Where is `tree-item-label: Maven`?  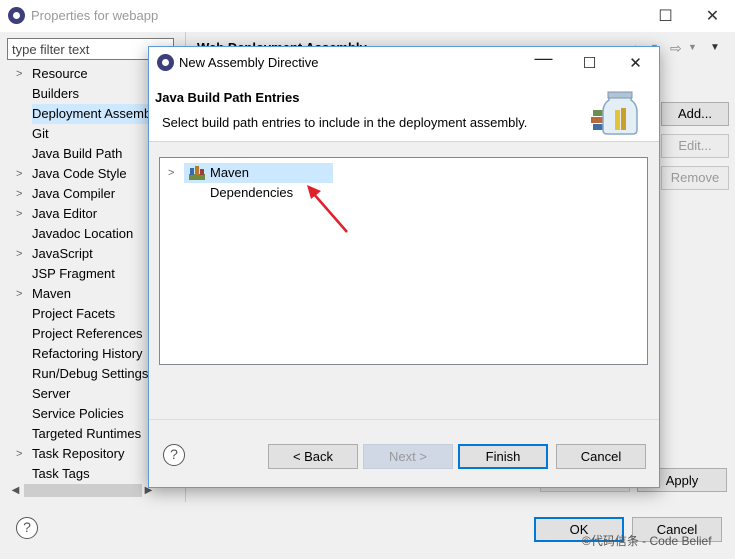
tree-item-label: Maven is located at coordinates (52, 293).